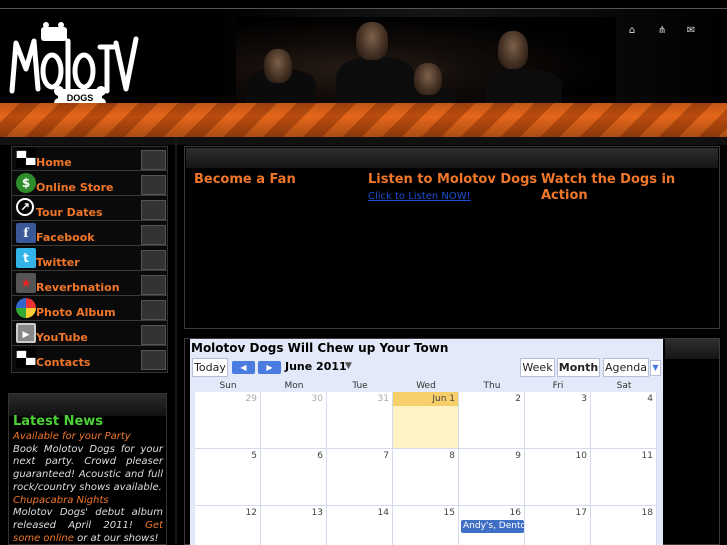 The height and width of the screenshot is (545, 727). I want to click on day-number: 29, so click(227, 399).